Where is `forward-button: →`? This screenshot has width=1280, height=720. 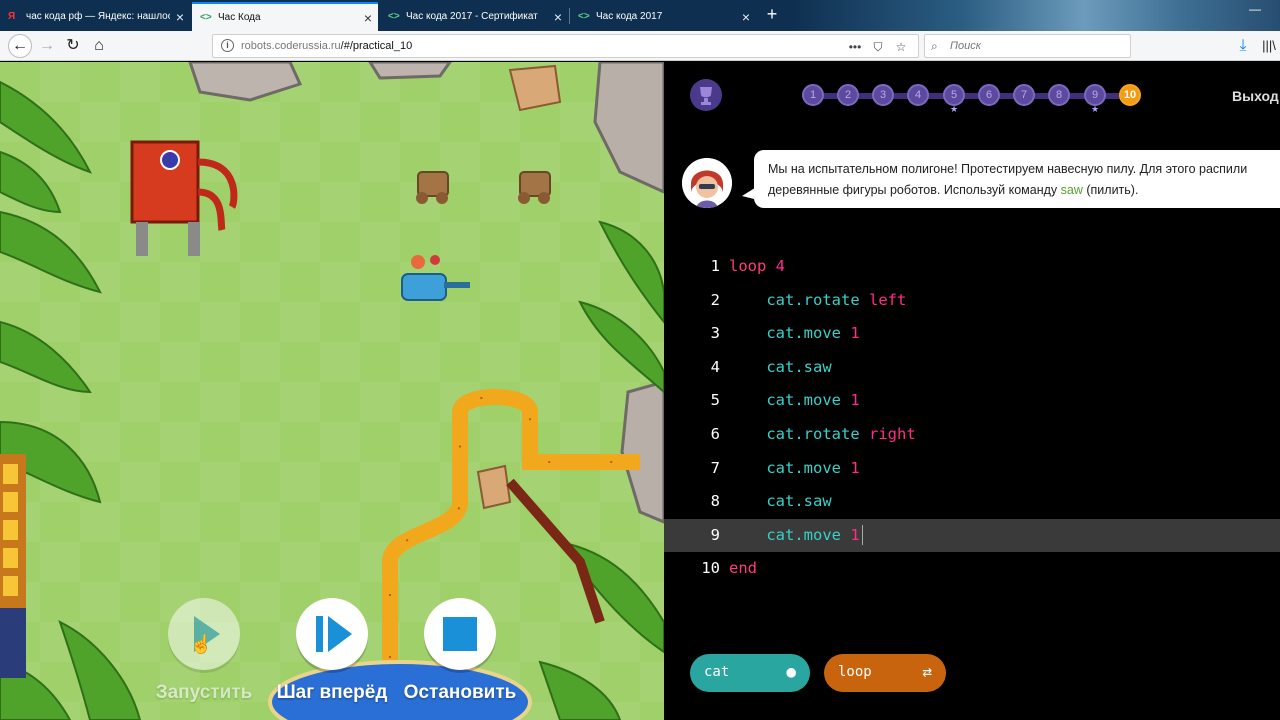 forward-button: → is located at coordinates (47, 46).